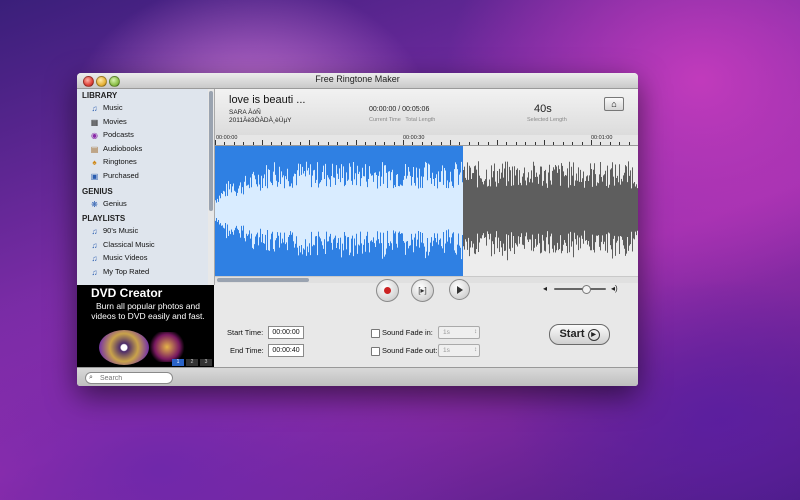 The width and height of the screenshot is (800, 500). What do you see at coordinates (145, 122) in the screenshot?
I see `sidebar-item-movies: ▦ Movies` at bounding box center [145, 122].